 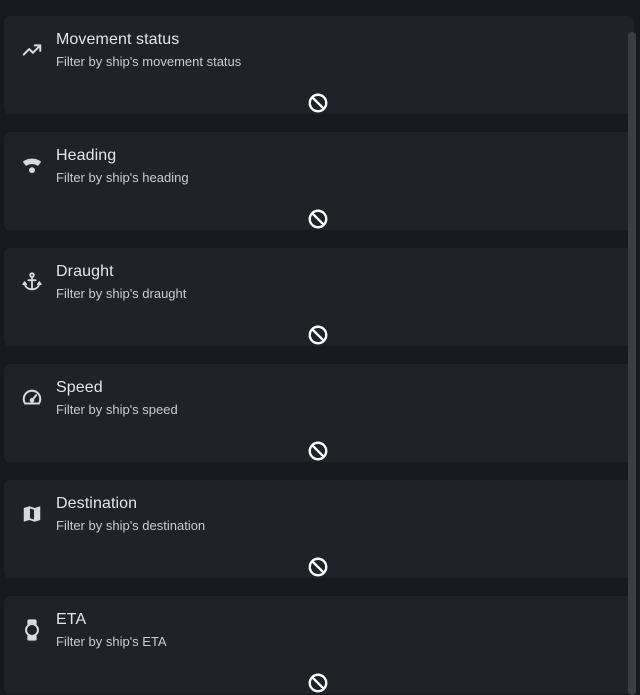 What do you see at coordinates (149, 61) in the screenshot?
I see `filter-subtitle: Filter by ship's movement status` at bounding box center [149, 61].